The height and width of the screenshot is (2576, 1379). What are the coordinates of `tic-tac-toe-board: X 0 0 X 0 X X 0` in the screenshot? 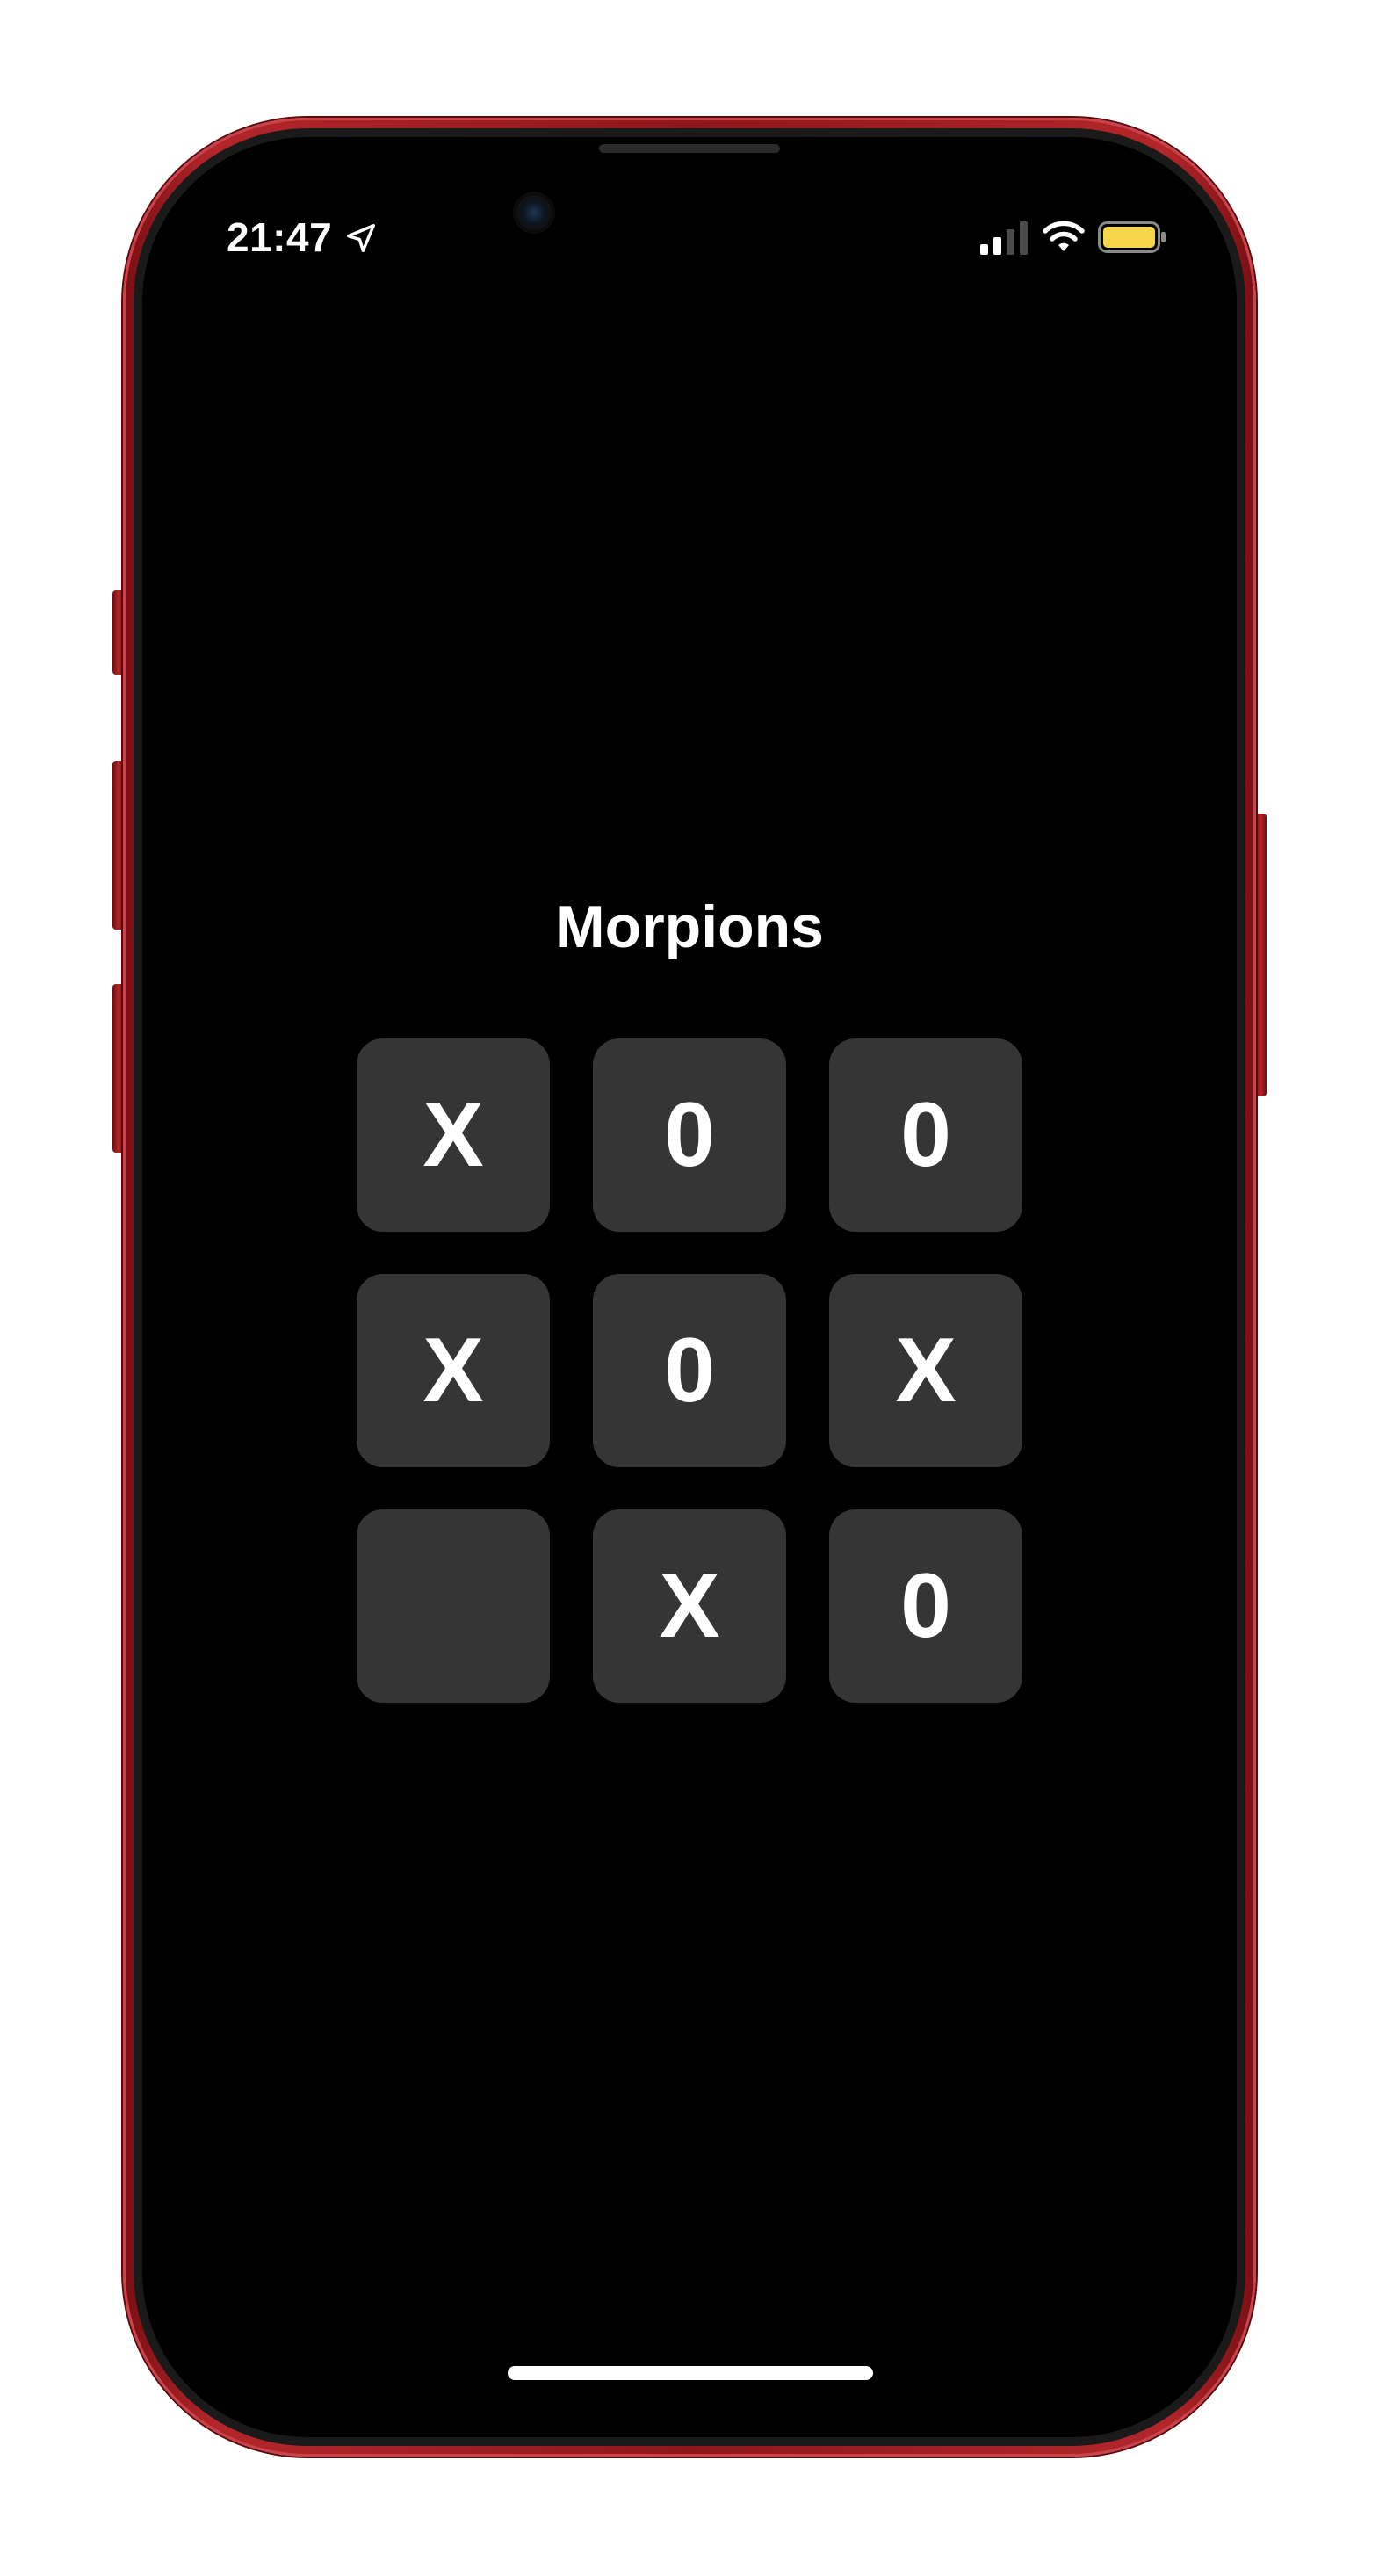 It's located at (690, 1372).